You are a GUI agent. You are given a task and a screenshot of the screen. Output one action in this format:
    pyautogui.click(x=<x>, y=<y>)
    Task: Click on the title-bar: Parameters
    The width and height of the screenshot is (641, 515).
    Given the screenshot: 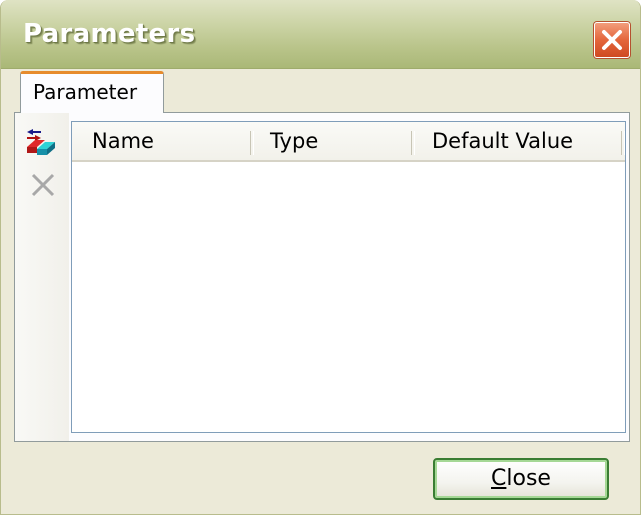 What is the action you would take?
    pyautogui.click(x=320, y=34)
    